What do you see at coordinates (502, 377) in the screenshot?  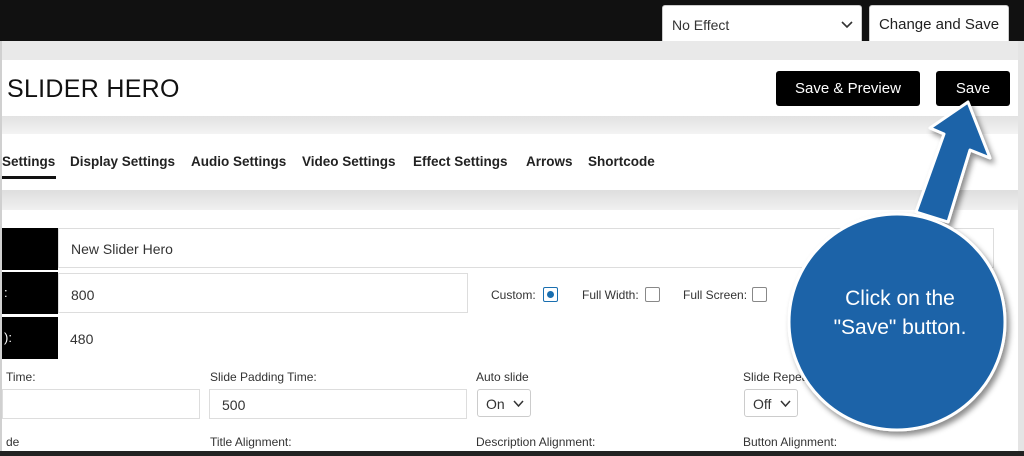 I see `auto-slide-label: Auto slide` at bounding box center [502, 377].